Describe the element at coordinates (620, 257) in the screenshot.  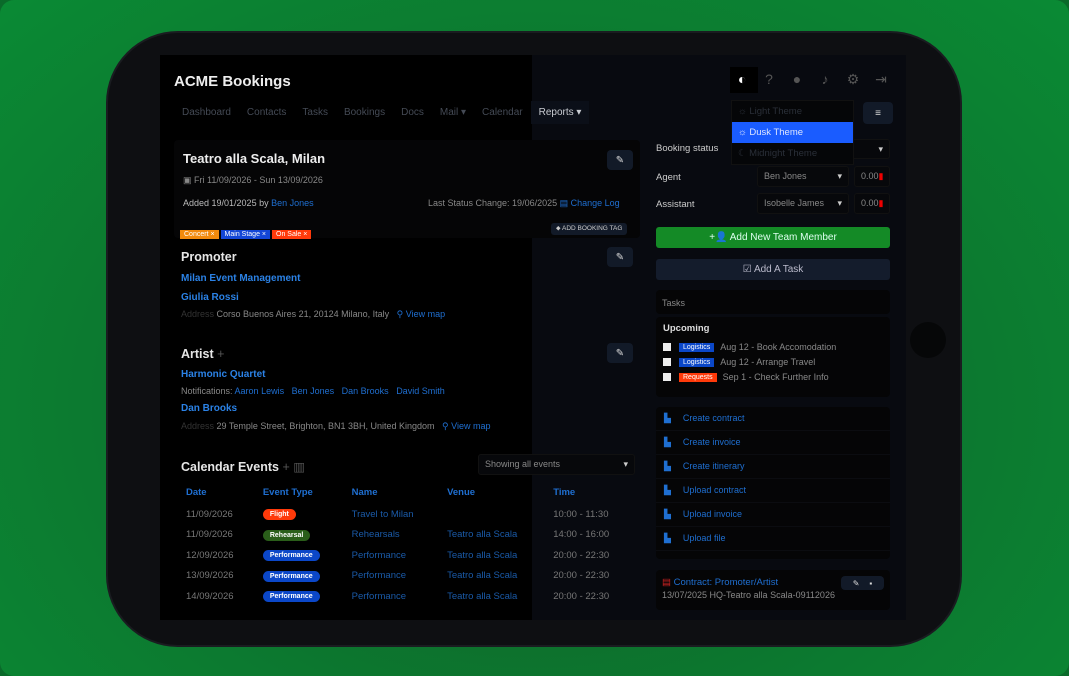
I see `edit-promoter-button: ✎` at that location.